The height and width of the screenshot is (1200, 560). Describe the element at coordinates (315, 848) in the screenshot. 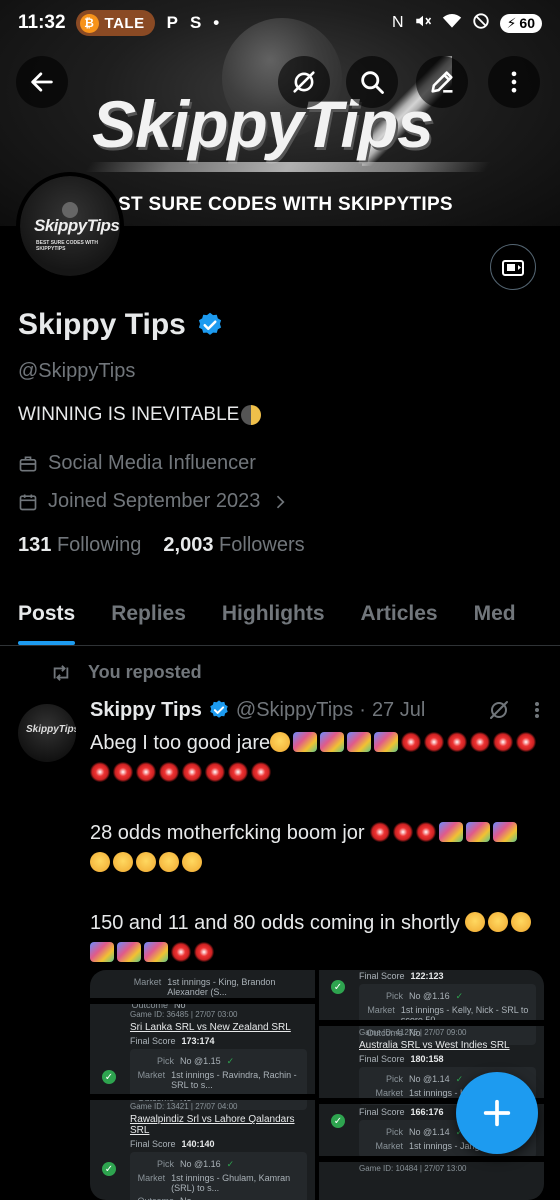

I see `post-paragraph-2: 28 odds motherfcking boom jor` at that location.